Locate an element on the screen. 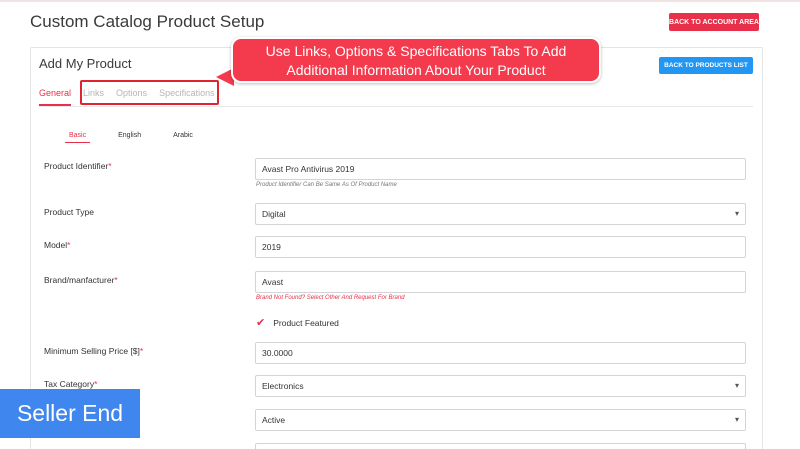  tab-general: General is located at coordinates (55, 95).